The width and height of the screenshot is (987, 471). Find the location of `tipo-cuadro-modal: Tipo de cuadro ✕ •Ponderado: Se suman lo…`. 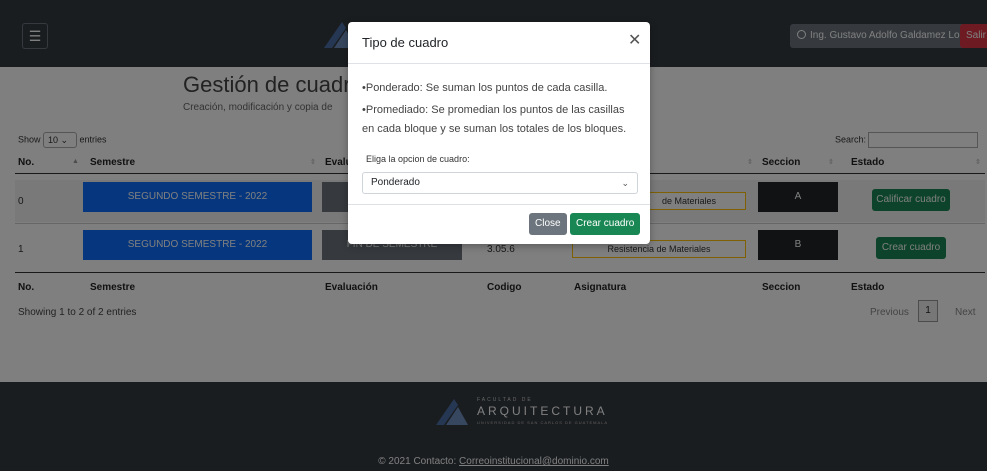

tipo-cuadro-modal: Tipo de cuadro ✕ •Ponderado: Se suman lo… is located at coordinates (499, 133).